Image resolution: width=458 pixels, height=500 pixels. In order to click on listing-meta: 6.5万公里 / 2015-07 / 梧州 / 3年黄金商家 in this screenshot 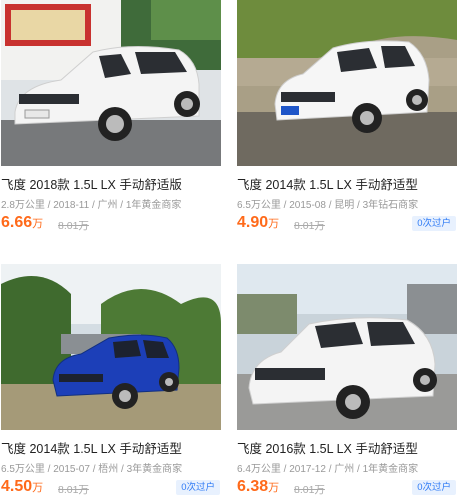, I will do `click(92, 469)`.